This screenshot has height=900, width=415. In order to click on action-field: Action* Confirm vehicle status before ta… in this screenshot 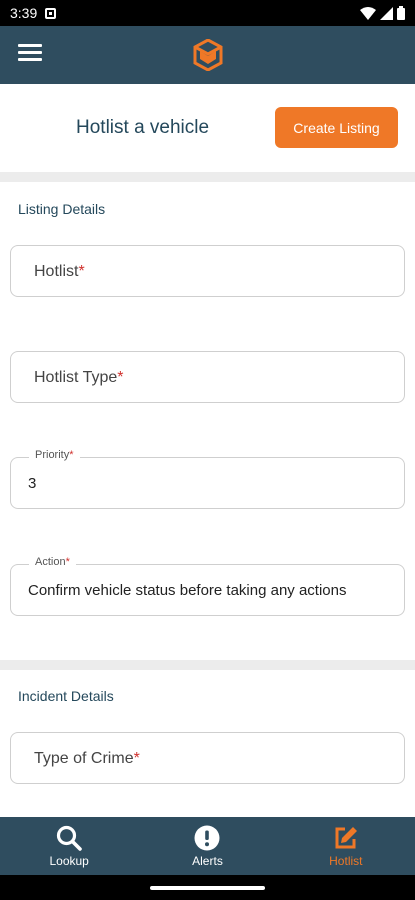, I will do `click(207, 586)`.